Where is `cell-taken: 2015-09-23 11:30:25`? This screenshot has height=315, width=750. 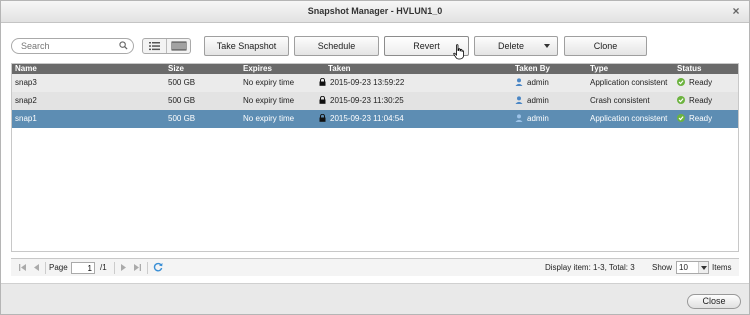
cell-taken: 2015-09-23 11:30:25 is located at coordinates (361, 101).